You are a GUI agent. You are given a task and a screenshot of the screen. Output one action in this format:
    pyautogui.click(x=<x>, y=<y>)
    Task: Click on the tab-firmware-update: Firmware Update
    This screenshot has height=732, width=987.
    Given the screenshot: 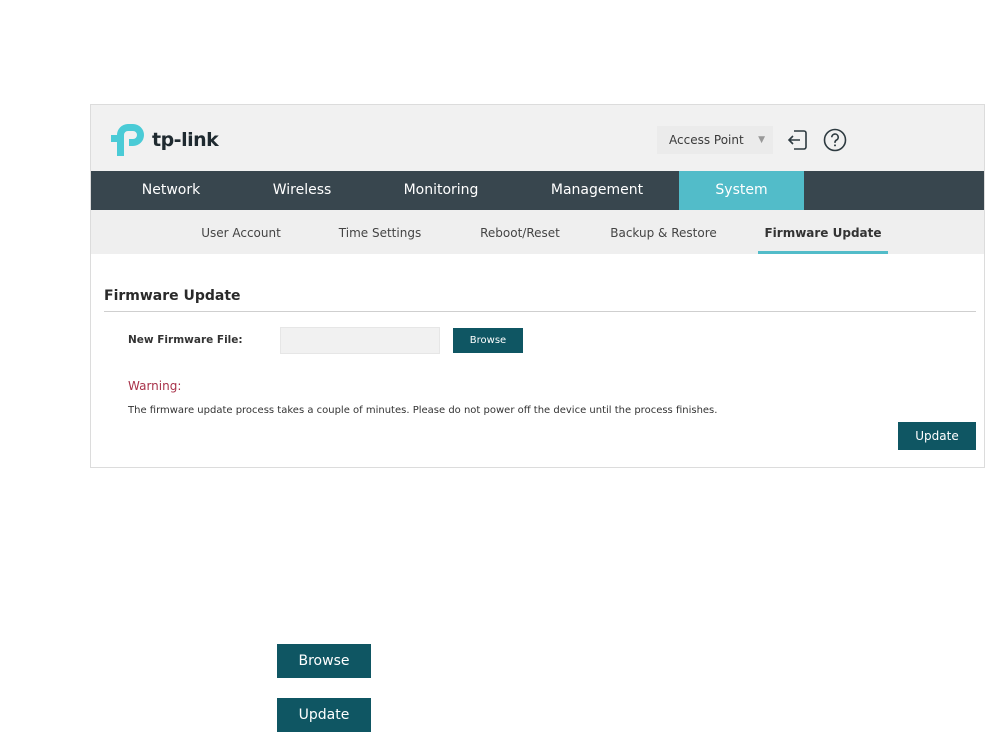 What is the action you would take?
    pyautogui.click(x=823, y=232)
    